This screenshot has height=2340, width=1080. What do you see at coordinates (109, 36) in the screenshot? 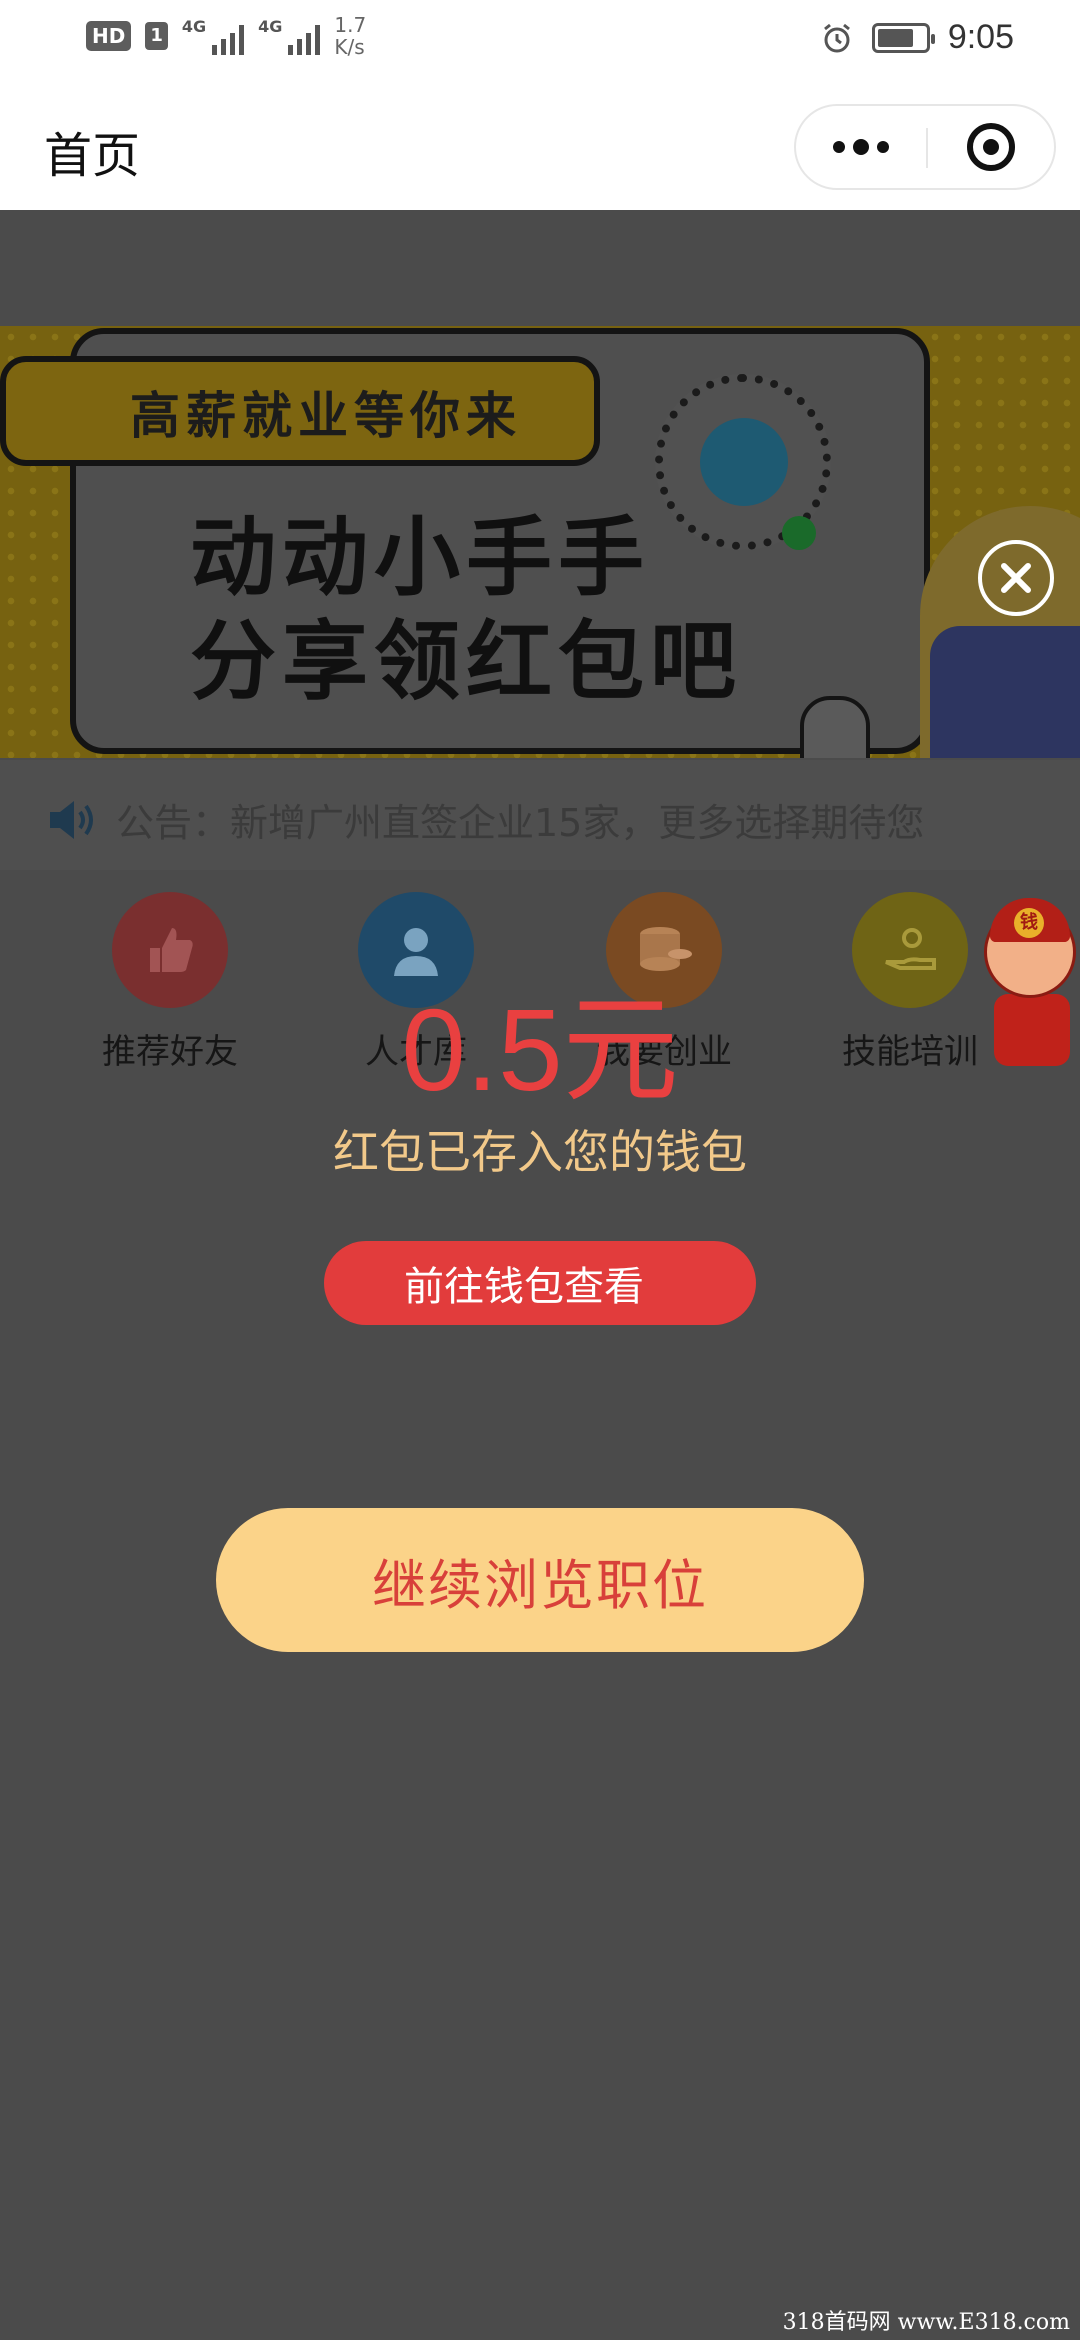
I see `hd-badge: HD` at bounding box center [109, 36].